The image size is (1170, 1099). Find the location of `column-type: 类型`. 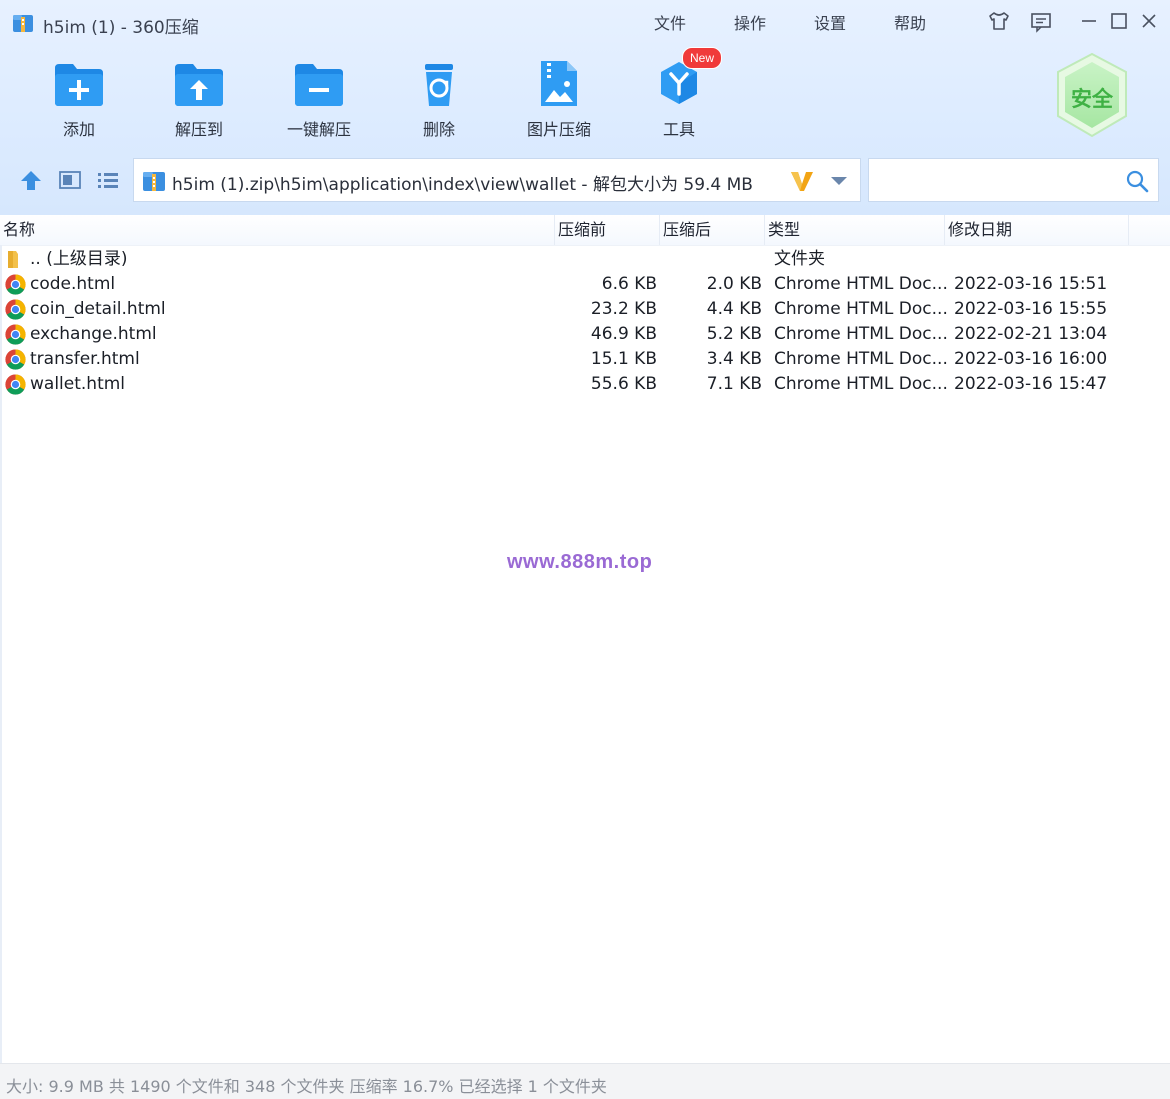

column-type: 类型 is located at coordinates (855, 230).